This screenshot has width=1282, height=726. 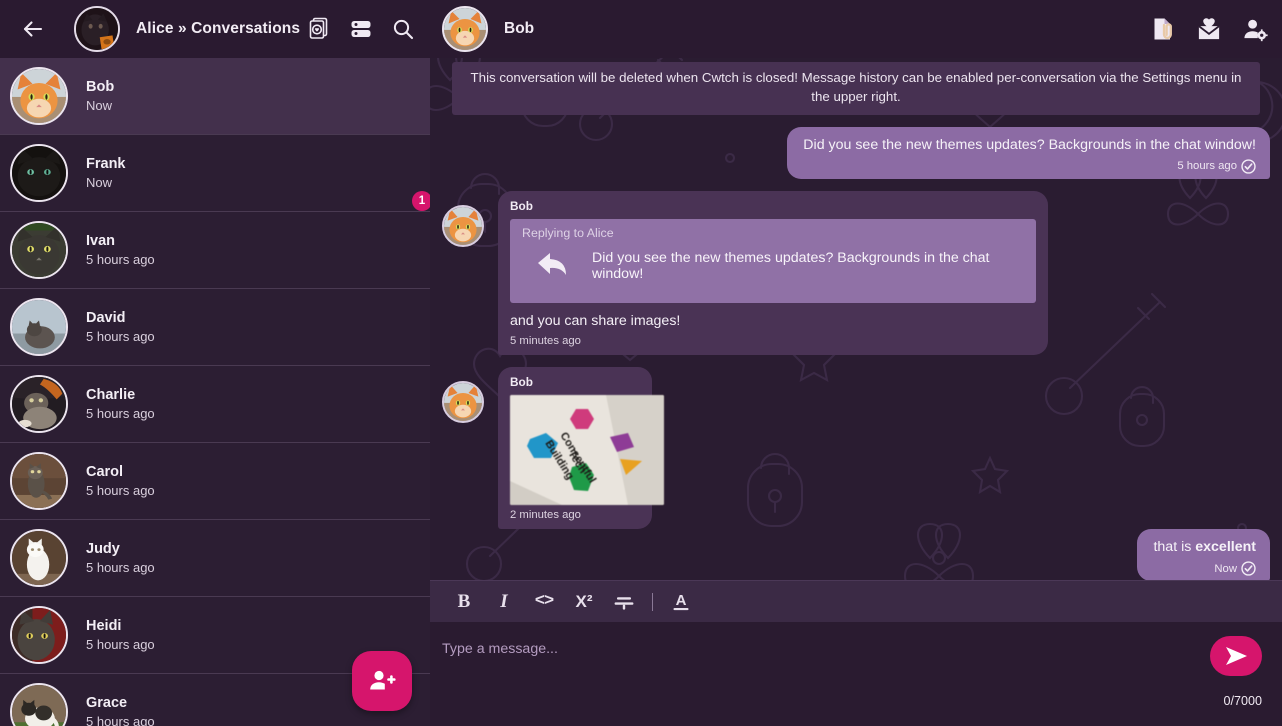 What do you see at coordinates (215, 250) in the screenshot?
I see `contact-row-ivan: Ivan 5 hours ago` at bounding box center [215, 250].